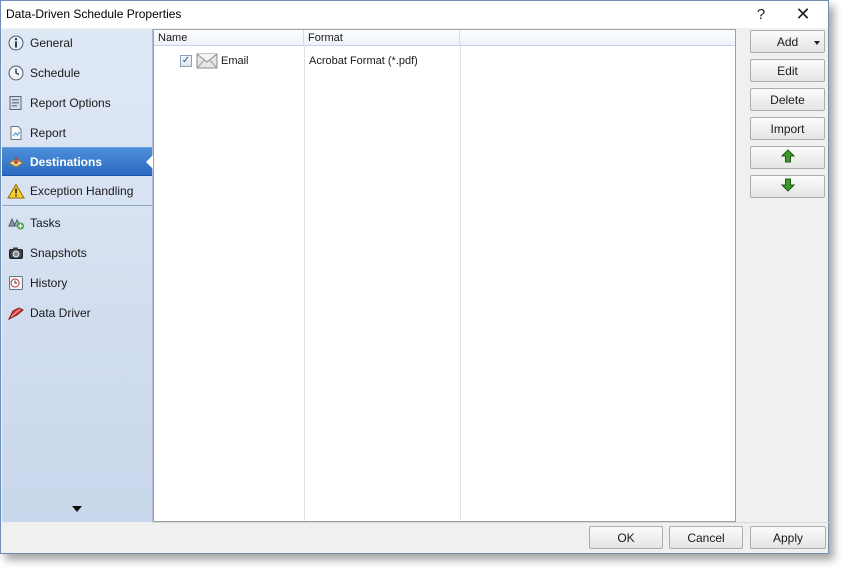 This screenshot has height=569, width=843. Describe the element at coordinates (706, 537) in the screenshot. I see `cancel-button: Cancel` at that location.